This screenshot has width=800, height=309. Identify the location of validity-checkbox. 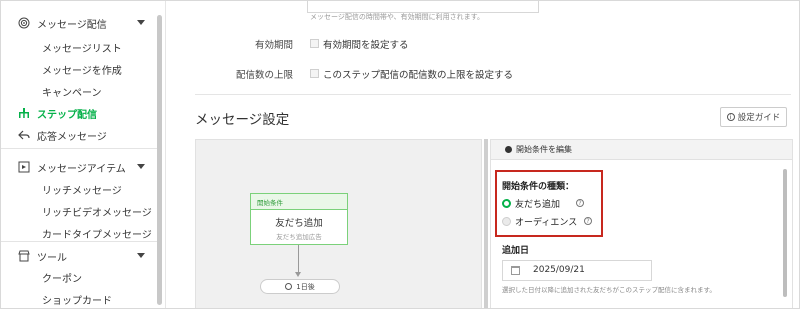
(314, 43).